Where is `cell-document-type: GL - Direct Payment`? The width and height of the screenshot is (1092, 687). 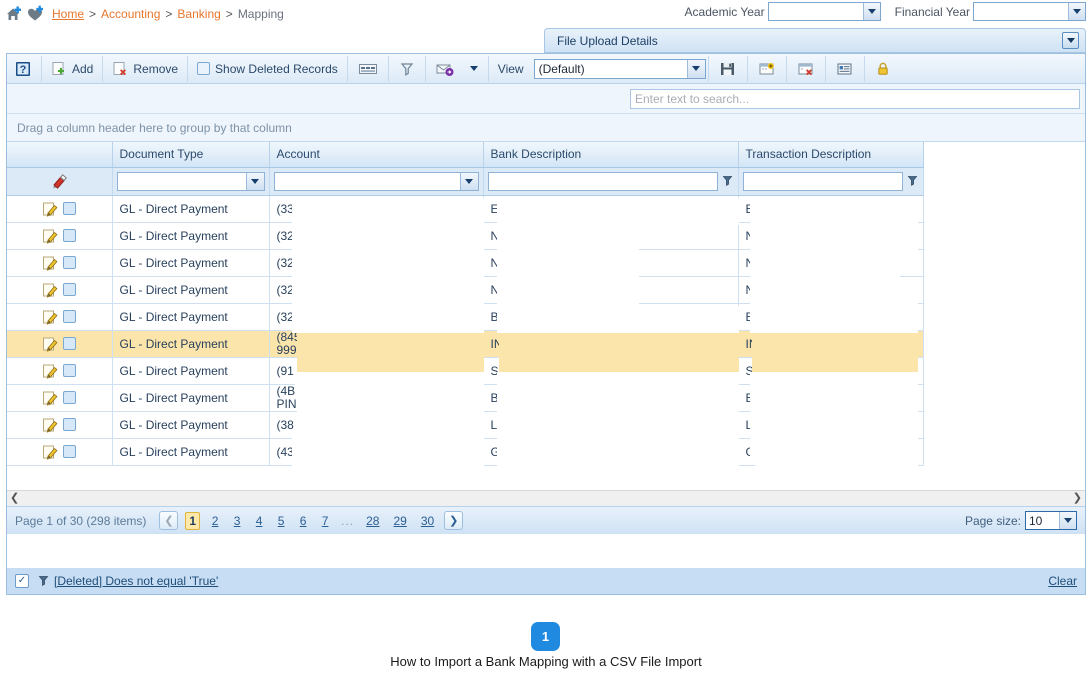
cell-document-type: GL - Direct Payment is located at coordinates (191, 452).